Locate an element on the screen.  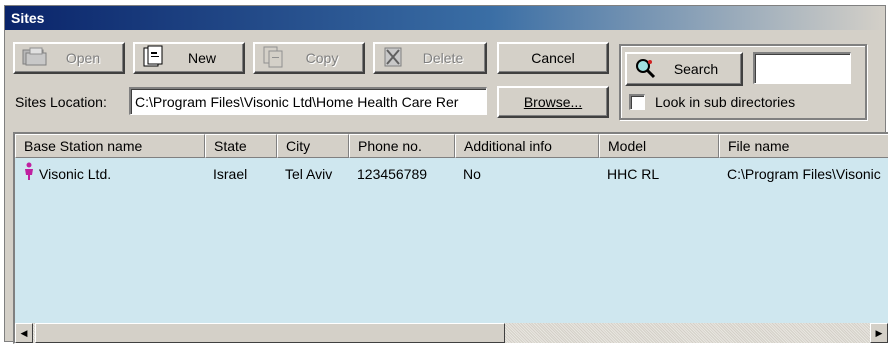
magnifier-icon is located at coordinates (645, 69).